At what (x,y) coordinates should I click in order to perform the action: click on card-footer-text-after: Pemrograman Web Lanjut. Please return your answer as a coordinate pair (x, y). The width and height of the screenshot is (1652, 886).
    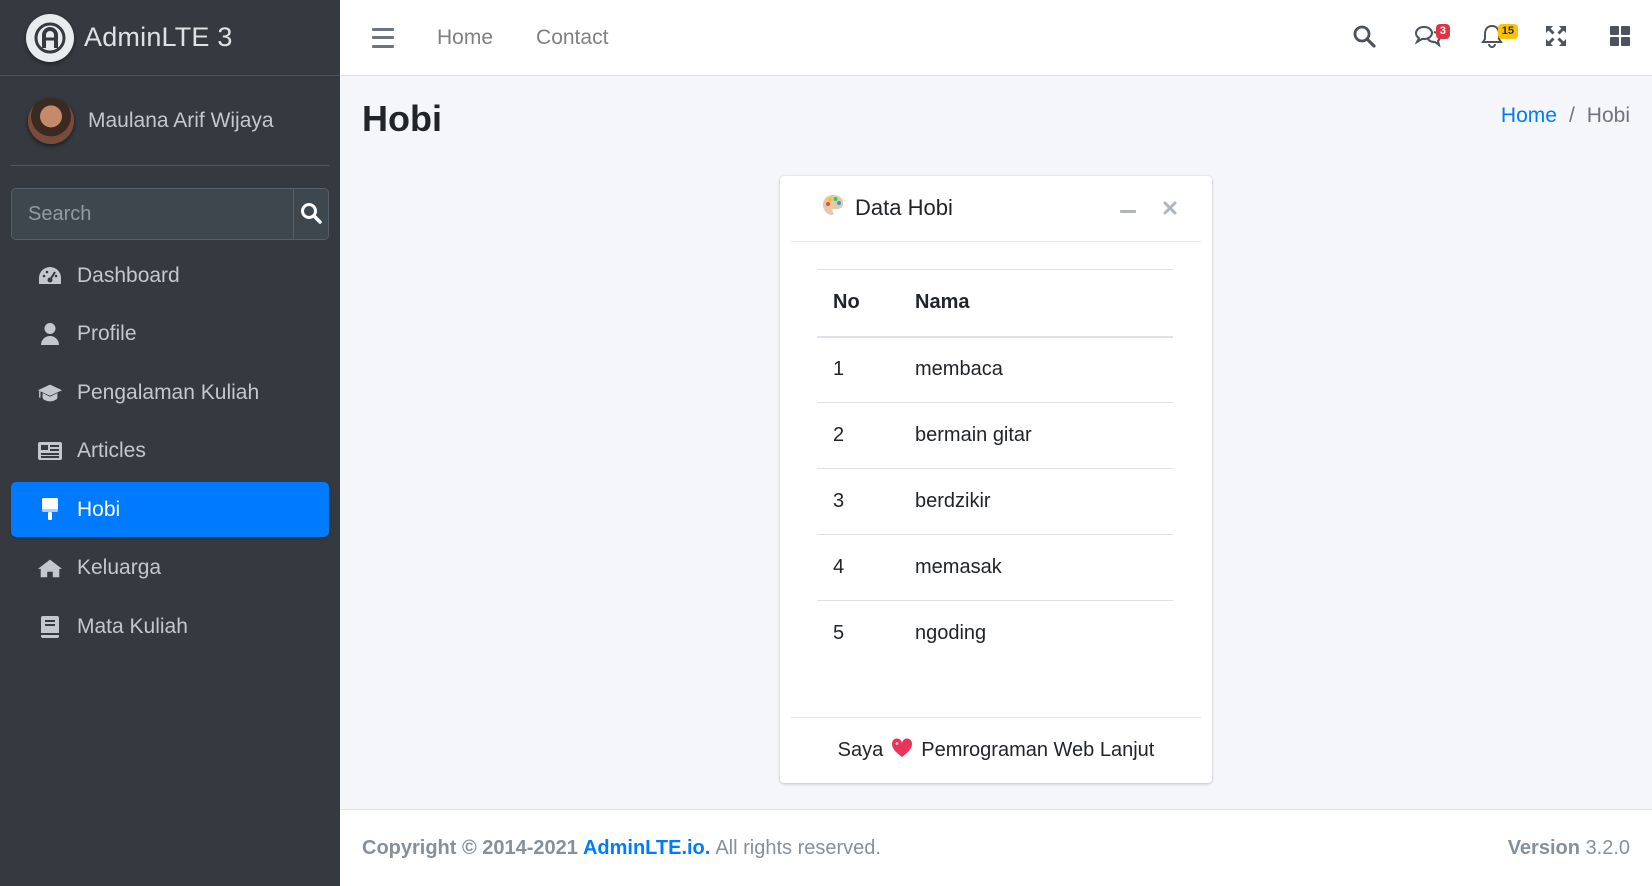
    Looking at the image, I should click on (1038, 750).